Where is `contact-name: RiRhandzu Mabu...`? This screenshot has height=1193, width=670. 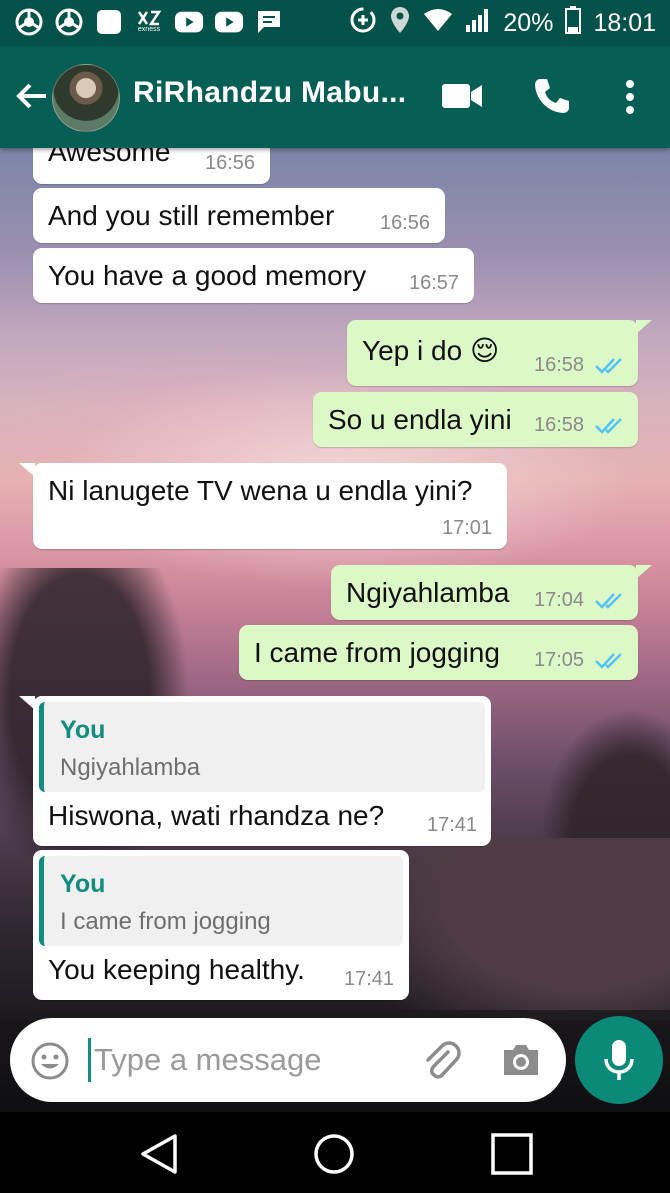 contact-name: RiRhandzu Mabu... is located at coordinates (269, 93).